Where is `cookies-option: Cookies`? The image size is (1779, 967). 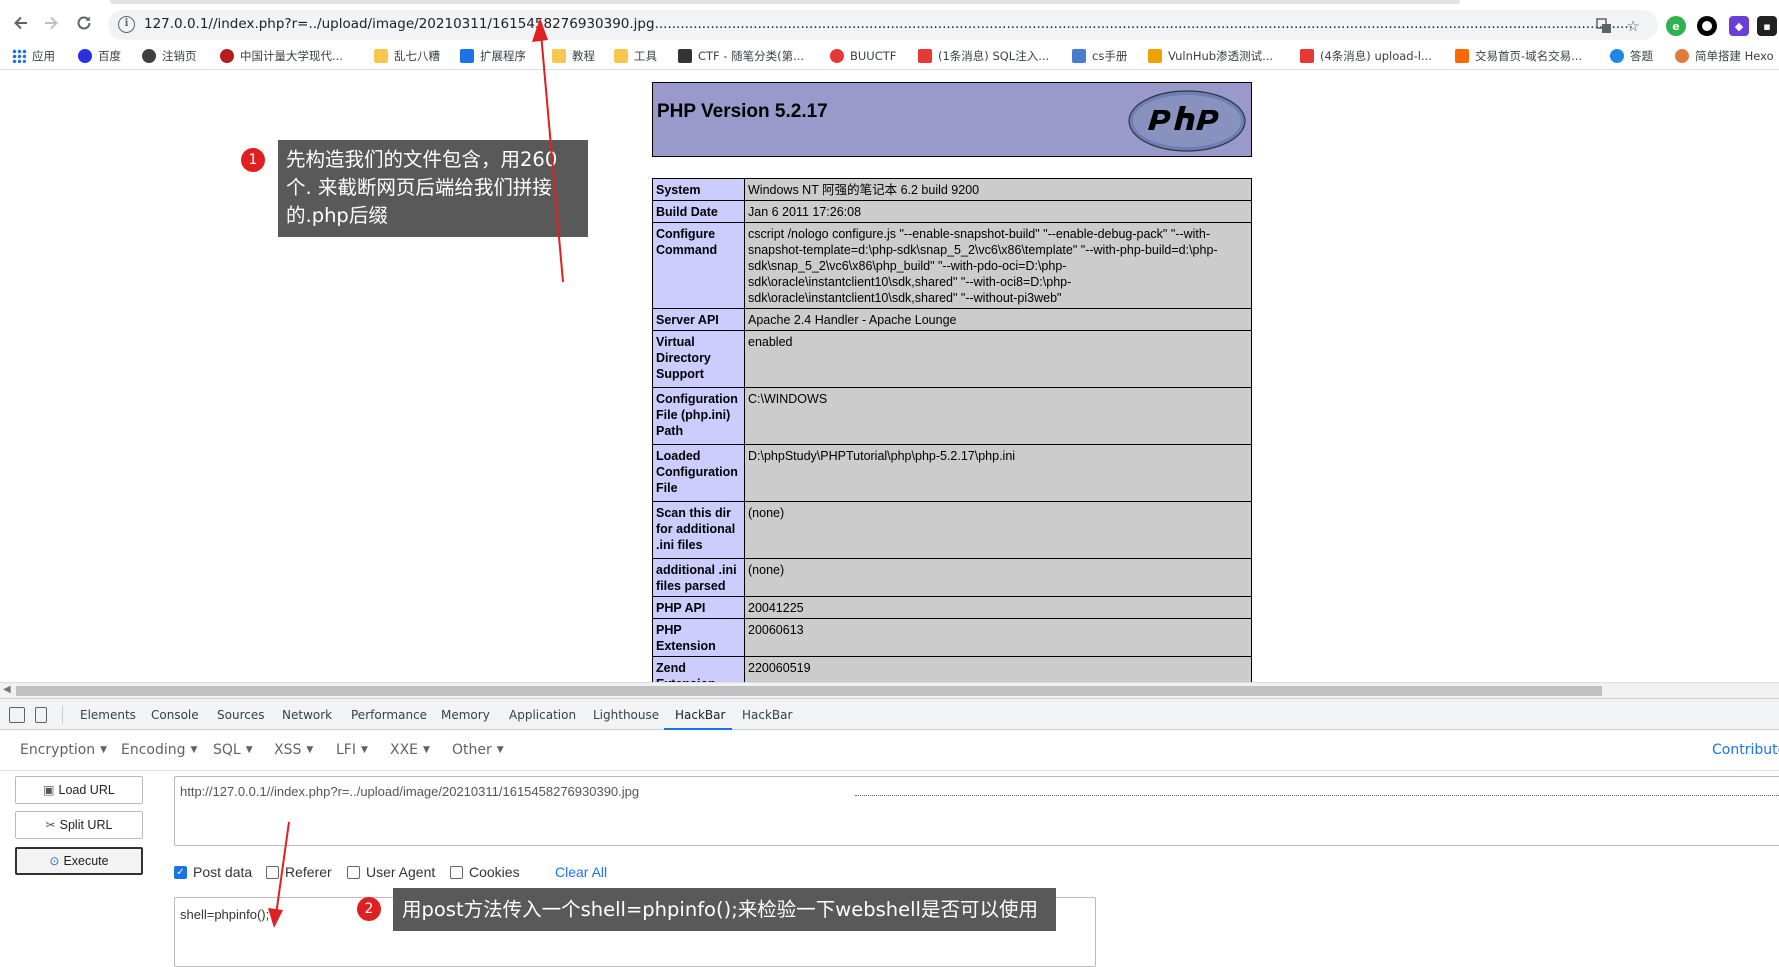 cookies-option: Cookies is located at coordinates (485, 872).